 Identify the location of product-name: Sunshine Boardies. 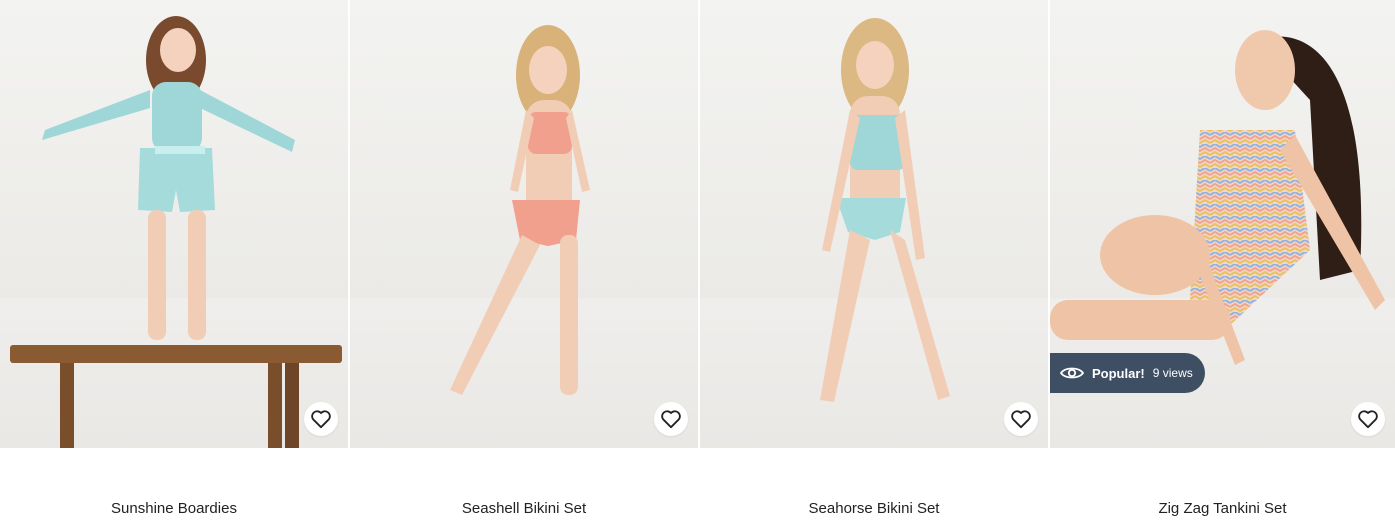
(174, 508).